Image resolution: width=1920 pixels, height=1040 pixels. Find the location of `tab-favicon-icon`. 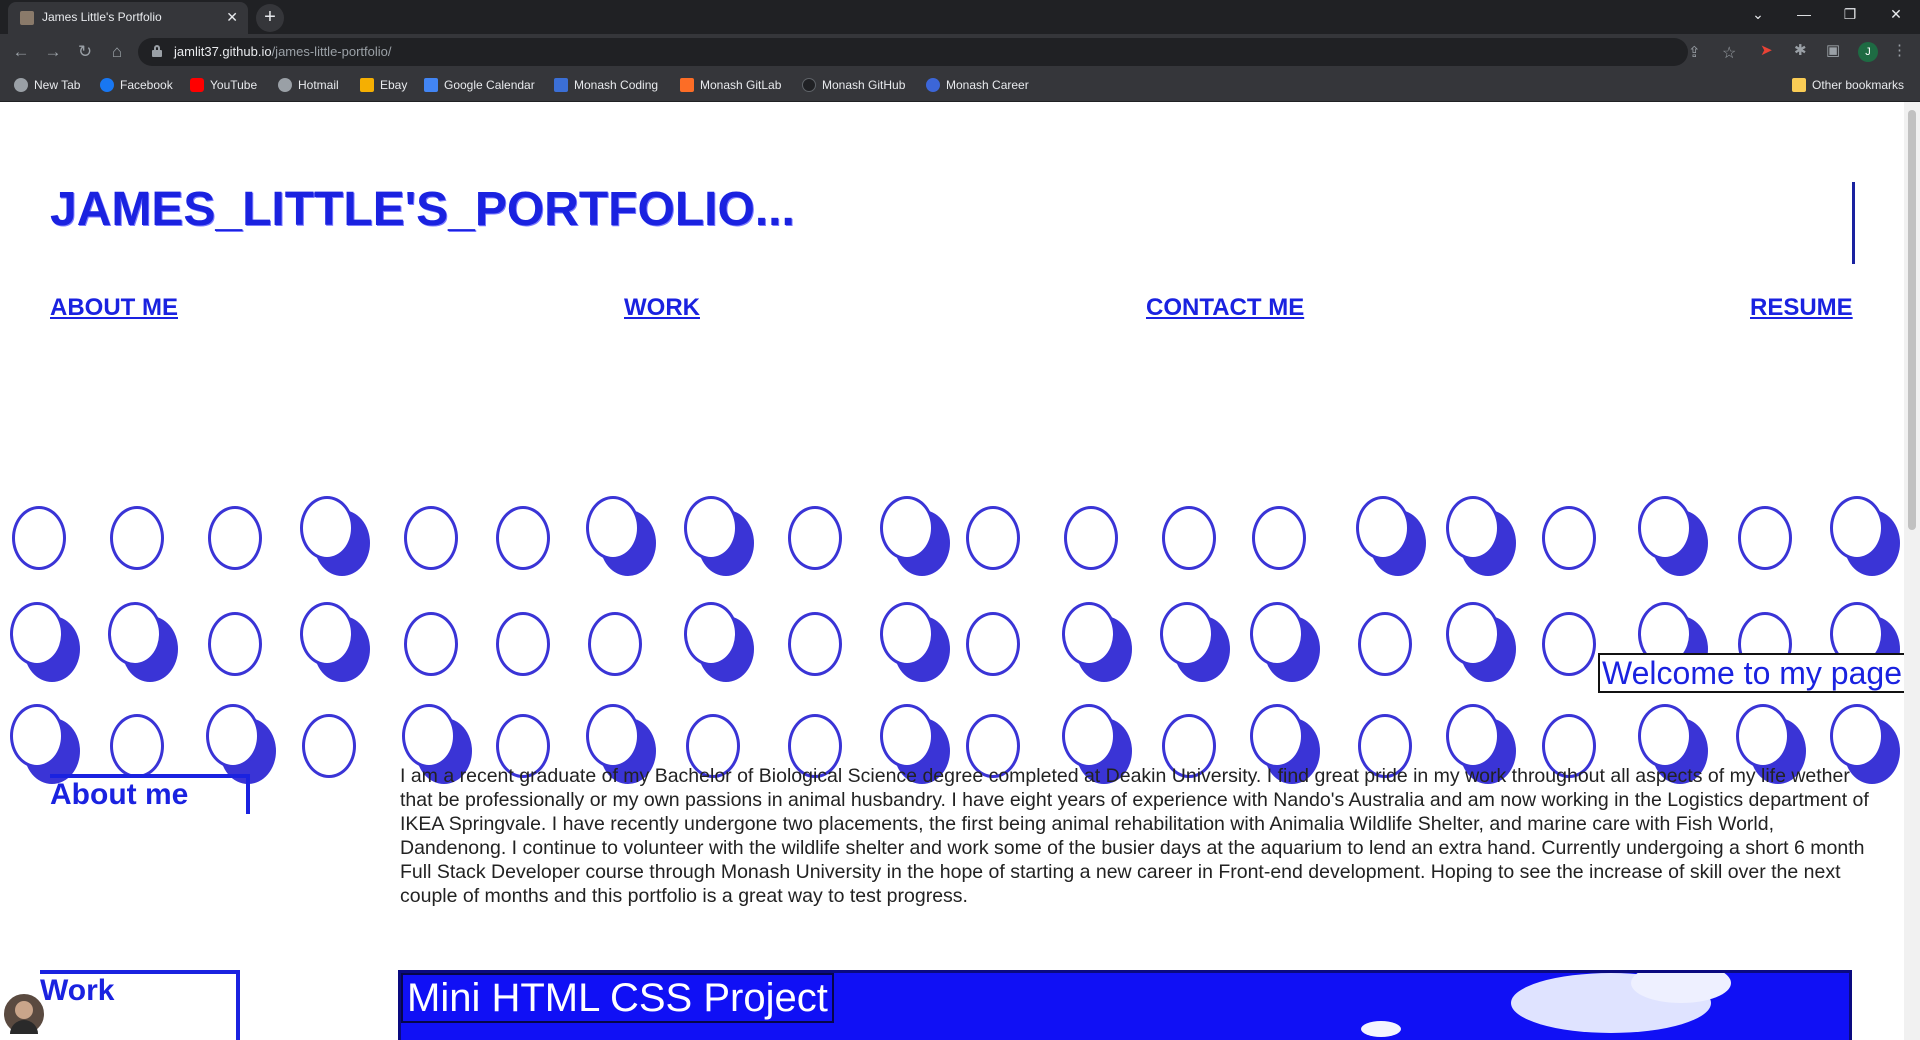

tab-favicon-icon is located at coordinates (27, 18).